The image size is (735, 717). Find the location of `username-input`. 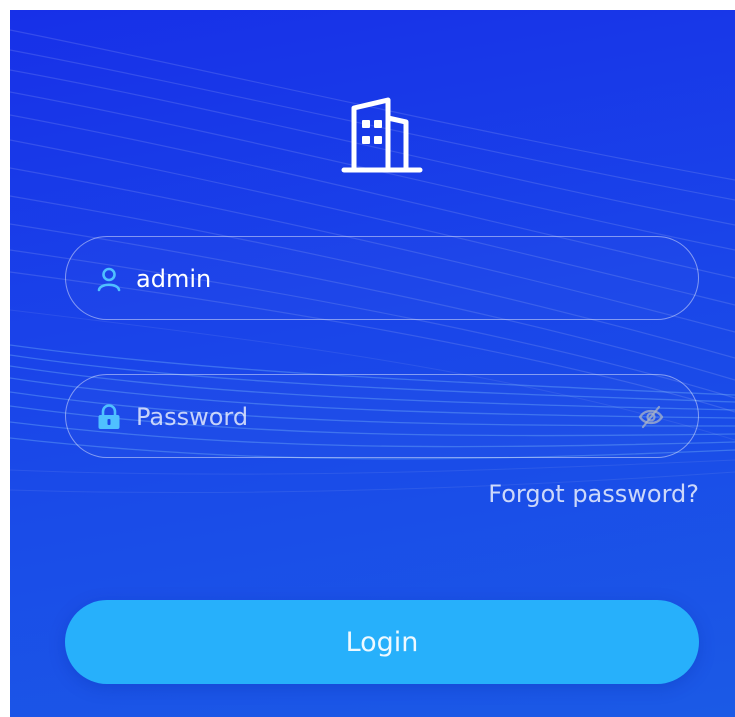

username-input is located at coordinates (376, 279).